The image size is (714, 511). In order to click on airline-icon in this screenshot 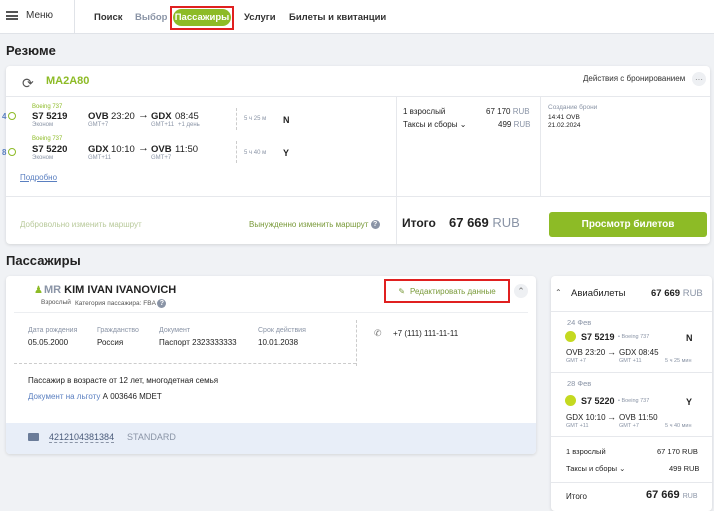, I will do `click(12, 152)`.